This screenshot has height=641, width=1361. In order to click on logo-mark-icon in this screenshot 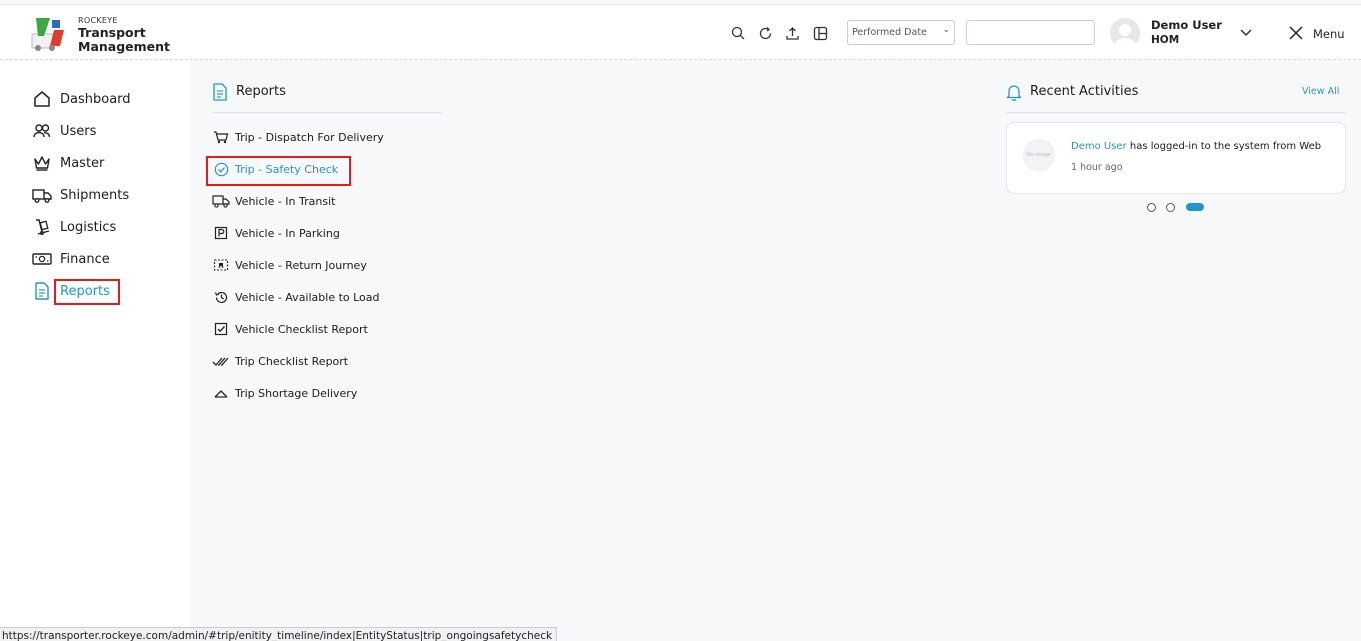, I will do `click(47, 34)`.